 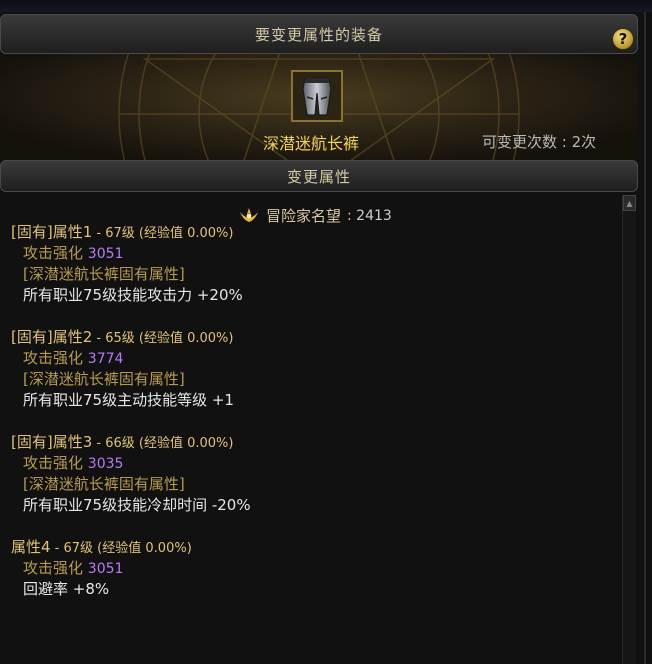 I want to click on attribute-header: [固有]属性2 - 65级 (经验值 0.00%), so click(x=311, y=337).